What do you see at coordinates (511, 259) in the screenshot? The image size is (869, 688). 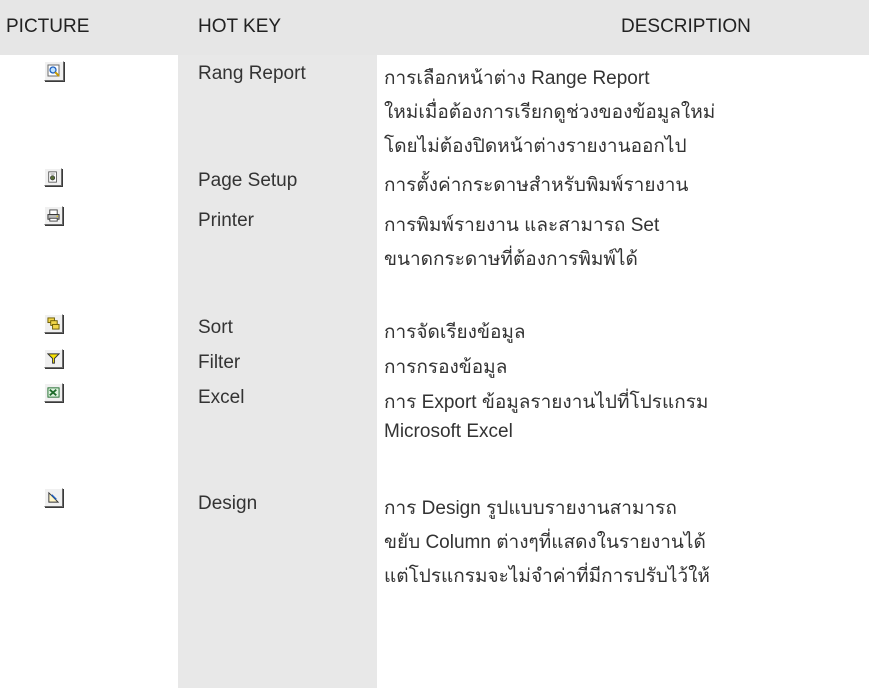 I see `description-line: ขนาดกระดาษที่ต้องการพิมพ์ได้` at bounding box center [511, 259].